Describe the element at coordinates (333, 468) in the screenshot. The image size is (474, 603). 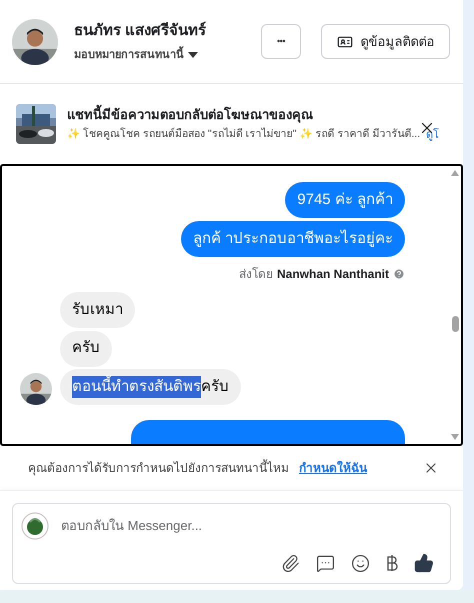
I see `assign-to-me-link: กำหนดให้ฉัน` at that location.